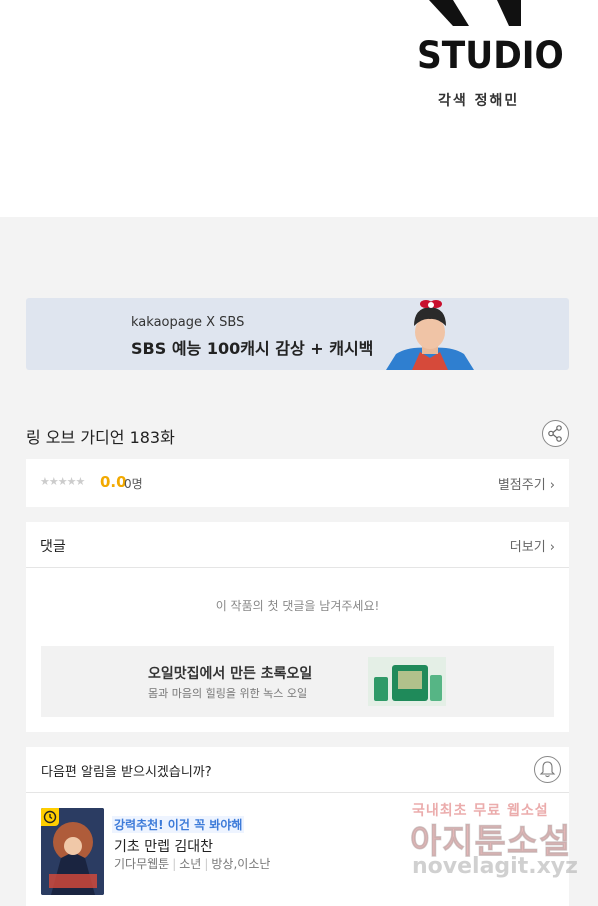  I want to click on banner-title: SBS 예능 100캐시 감상 + 캐시백, so click(252, 348).